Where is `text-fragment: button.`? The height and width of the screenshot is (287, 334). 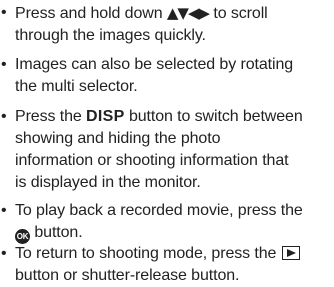
text-fragment: button. is located at coordinates (56, 232).